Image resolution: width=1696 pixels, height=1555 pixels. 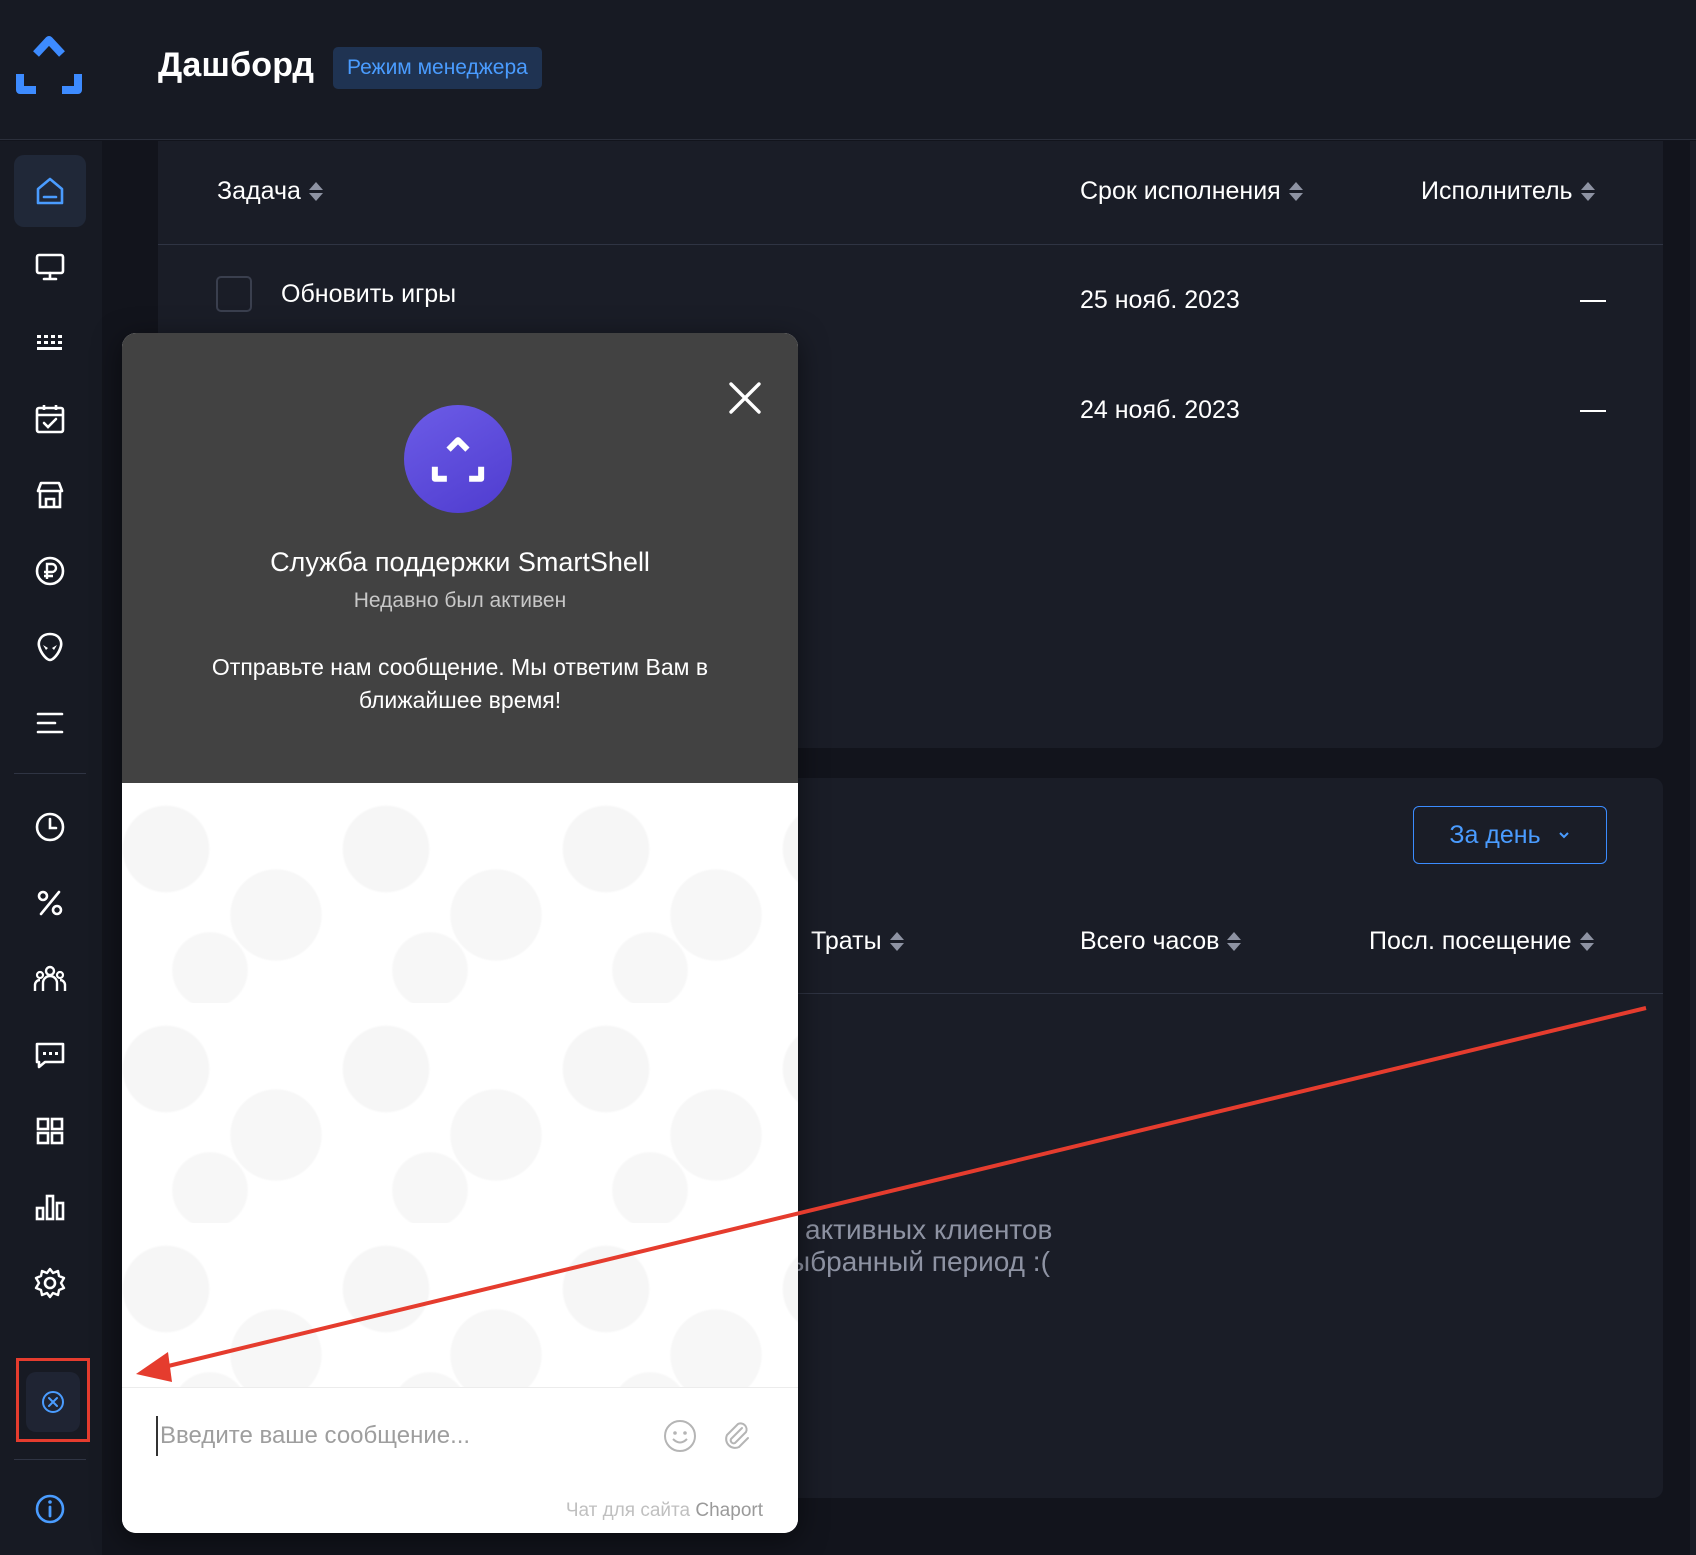 What do you see at coordinates (460, 562) in the screenshot?
I see `chat-agent-name: Служба поддержки SmartShell` at bounding box center [460, 562].